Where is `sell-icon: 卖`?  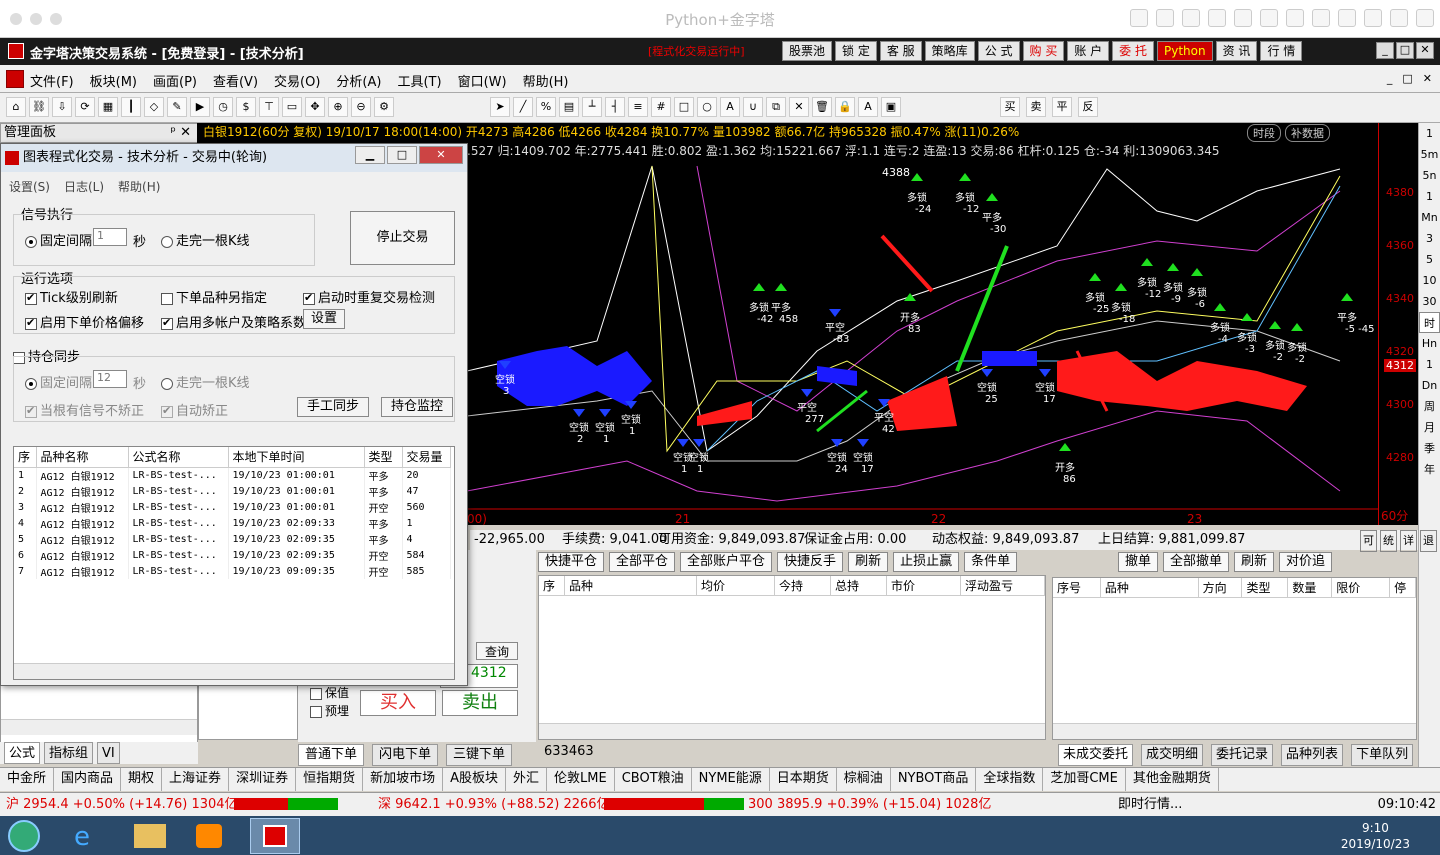
sell-icon: 卖 is located at coordinates (1036, 107).